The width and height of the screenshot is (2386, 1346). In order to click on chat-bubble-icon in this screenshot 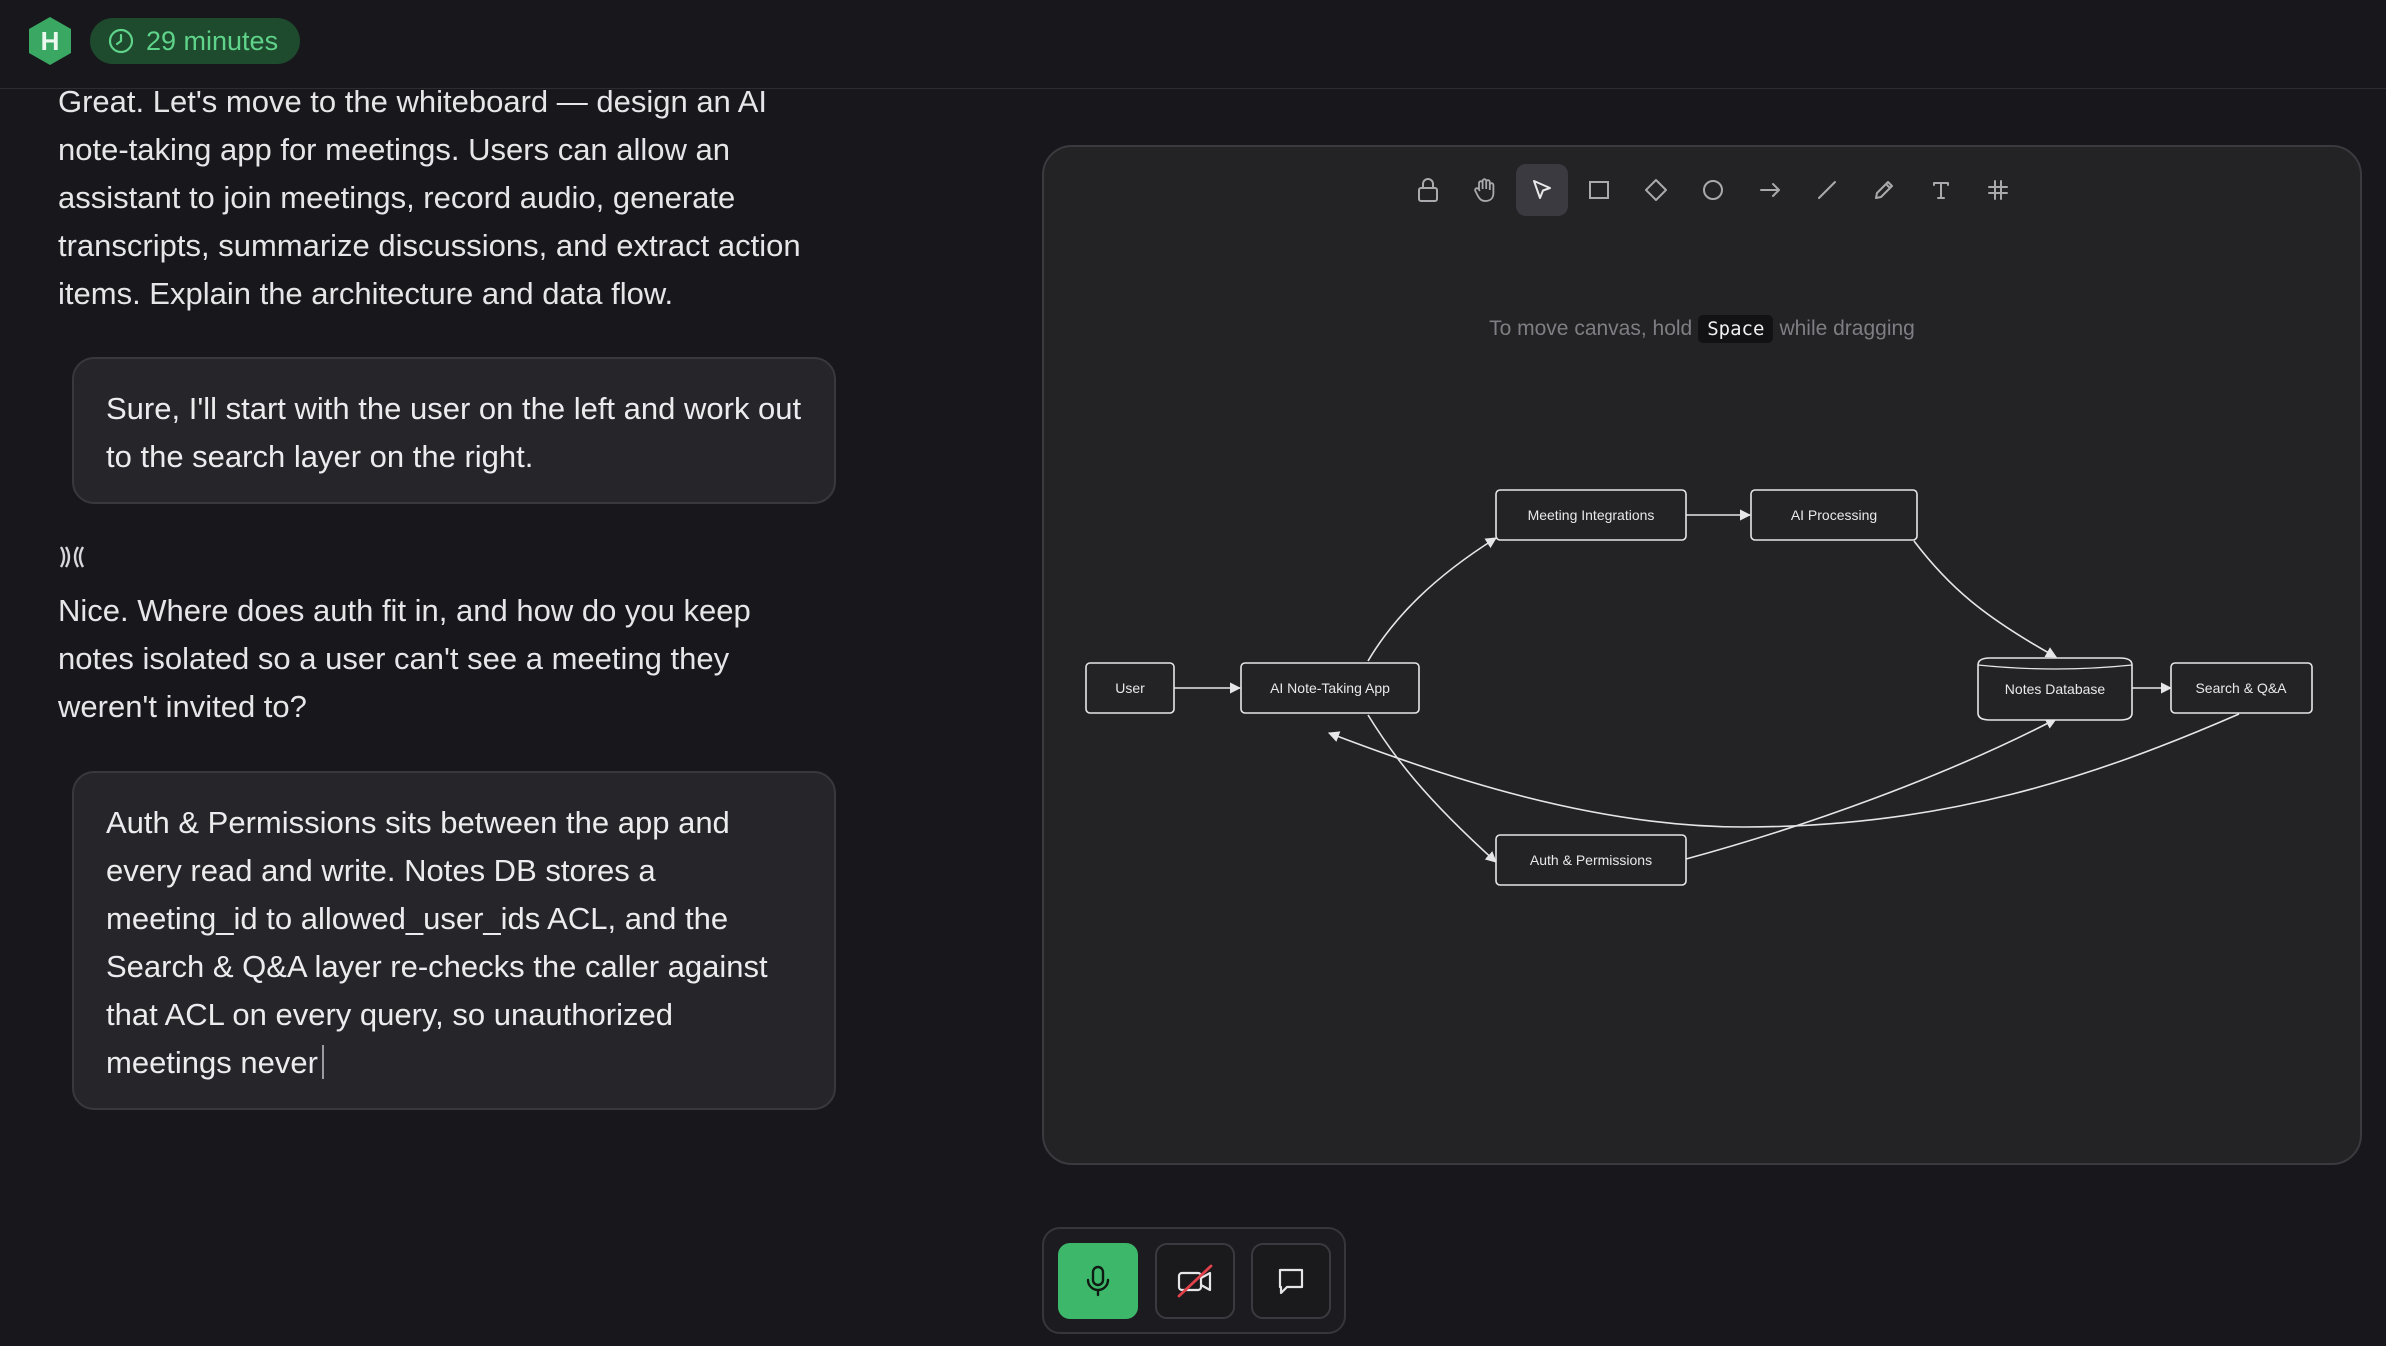, I will do `click(1291, 1281)`.